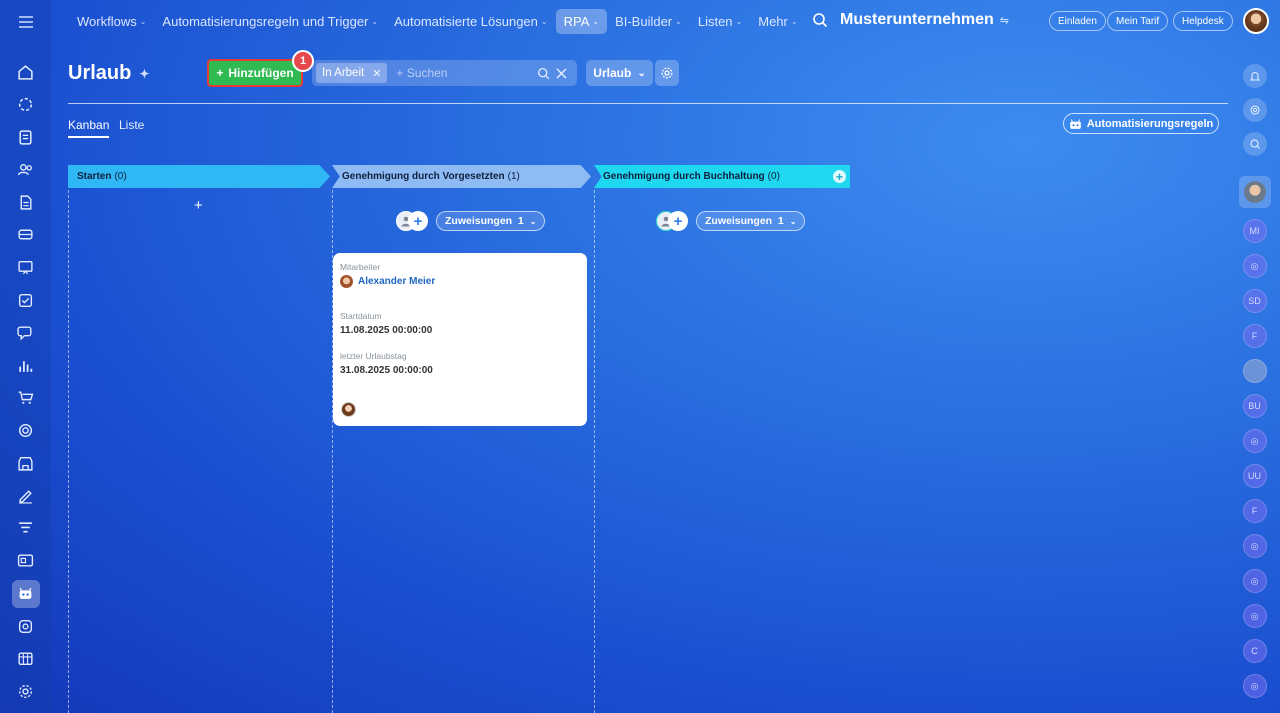 The width and height of the screenshot is (1280, 713). I want to click on settings-button, so click(667, 73).